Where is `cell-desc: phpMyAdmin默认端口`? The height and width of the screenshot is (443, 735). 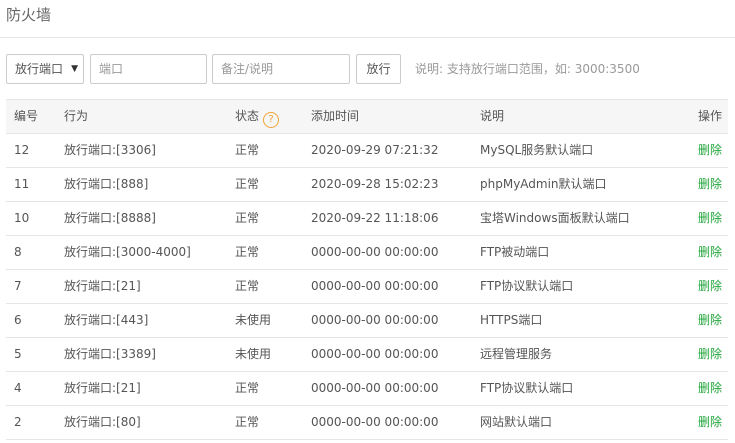 cell-desc: phpMyAdmin默认端口 is located at coordinates (543, 184).